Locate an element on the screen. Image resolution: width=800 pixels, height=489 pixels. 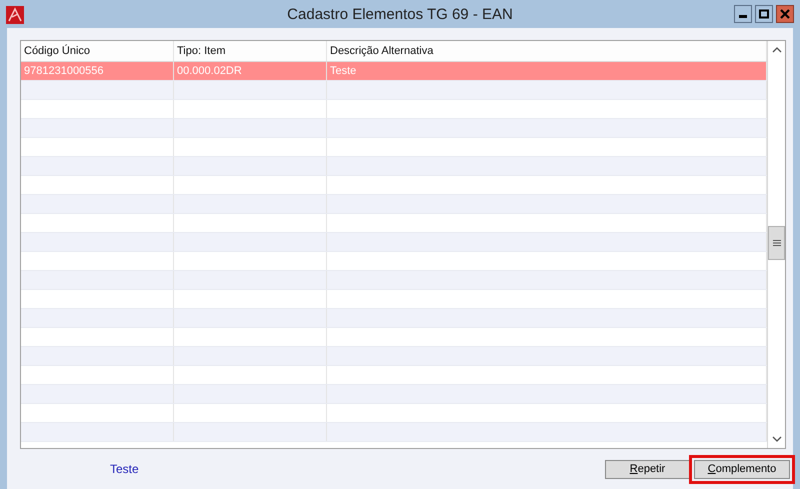
scroll-down-icon is located at coordinates (777, 439).